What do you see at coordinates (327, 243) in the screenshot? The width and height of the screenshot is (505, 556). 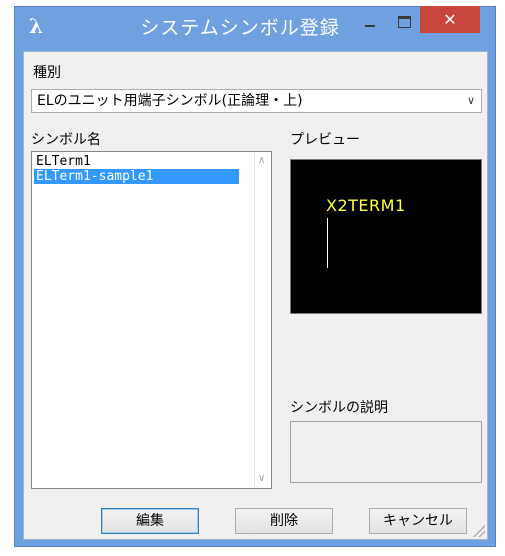 I see `preview-terminal-line` at bounding box center [327, 243].